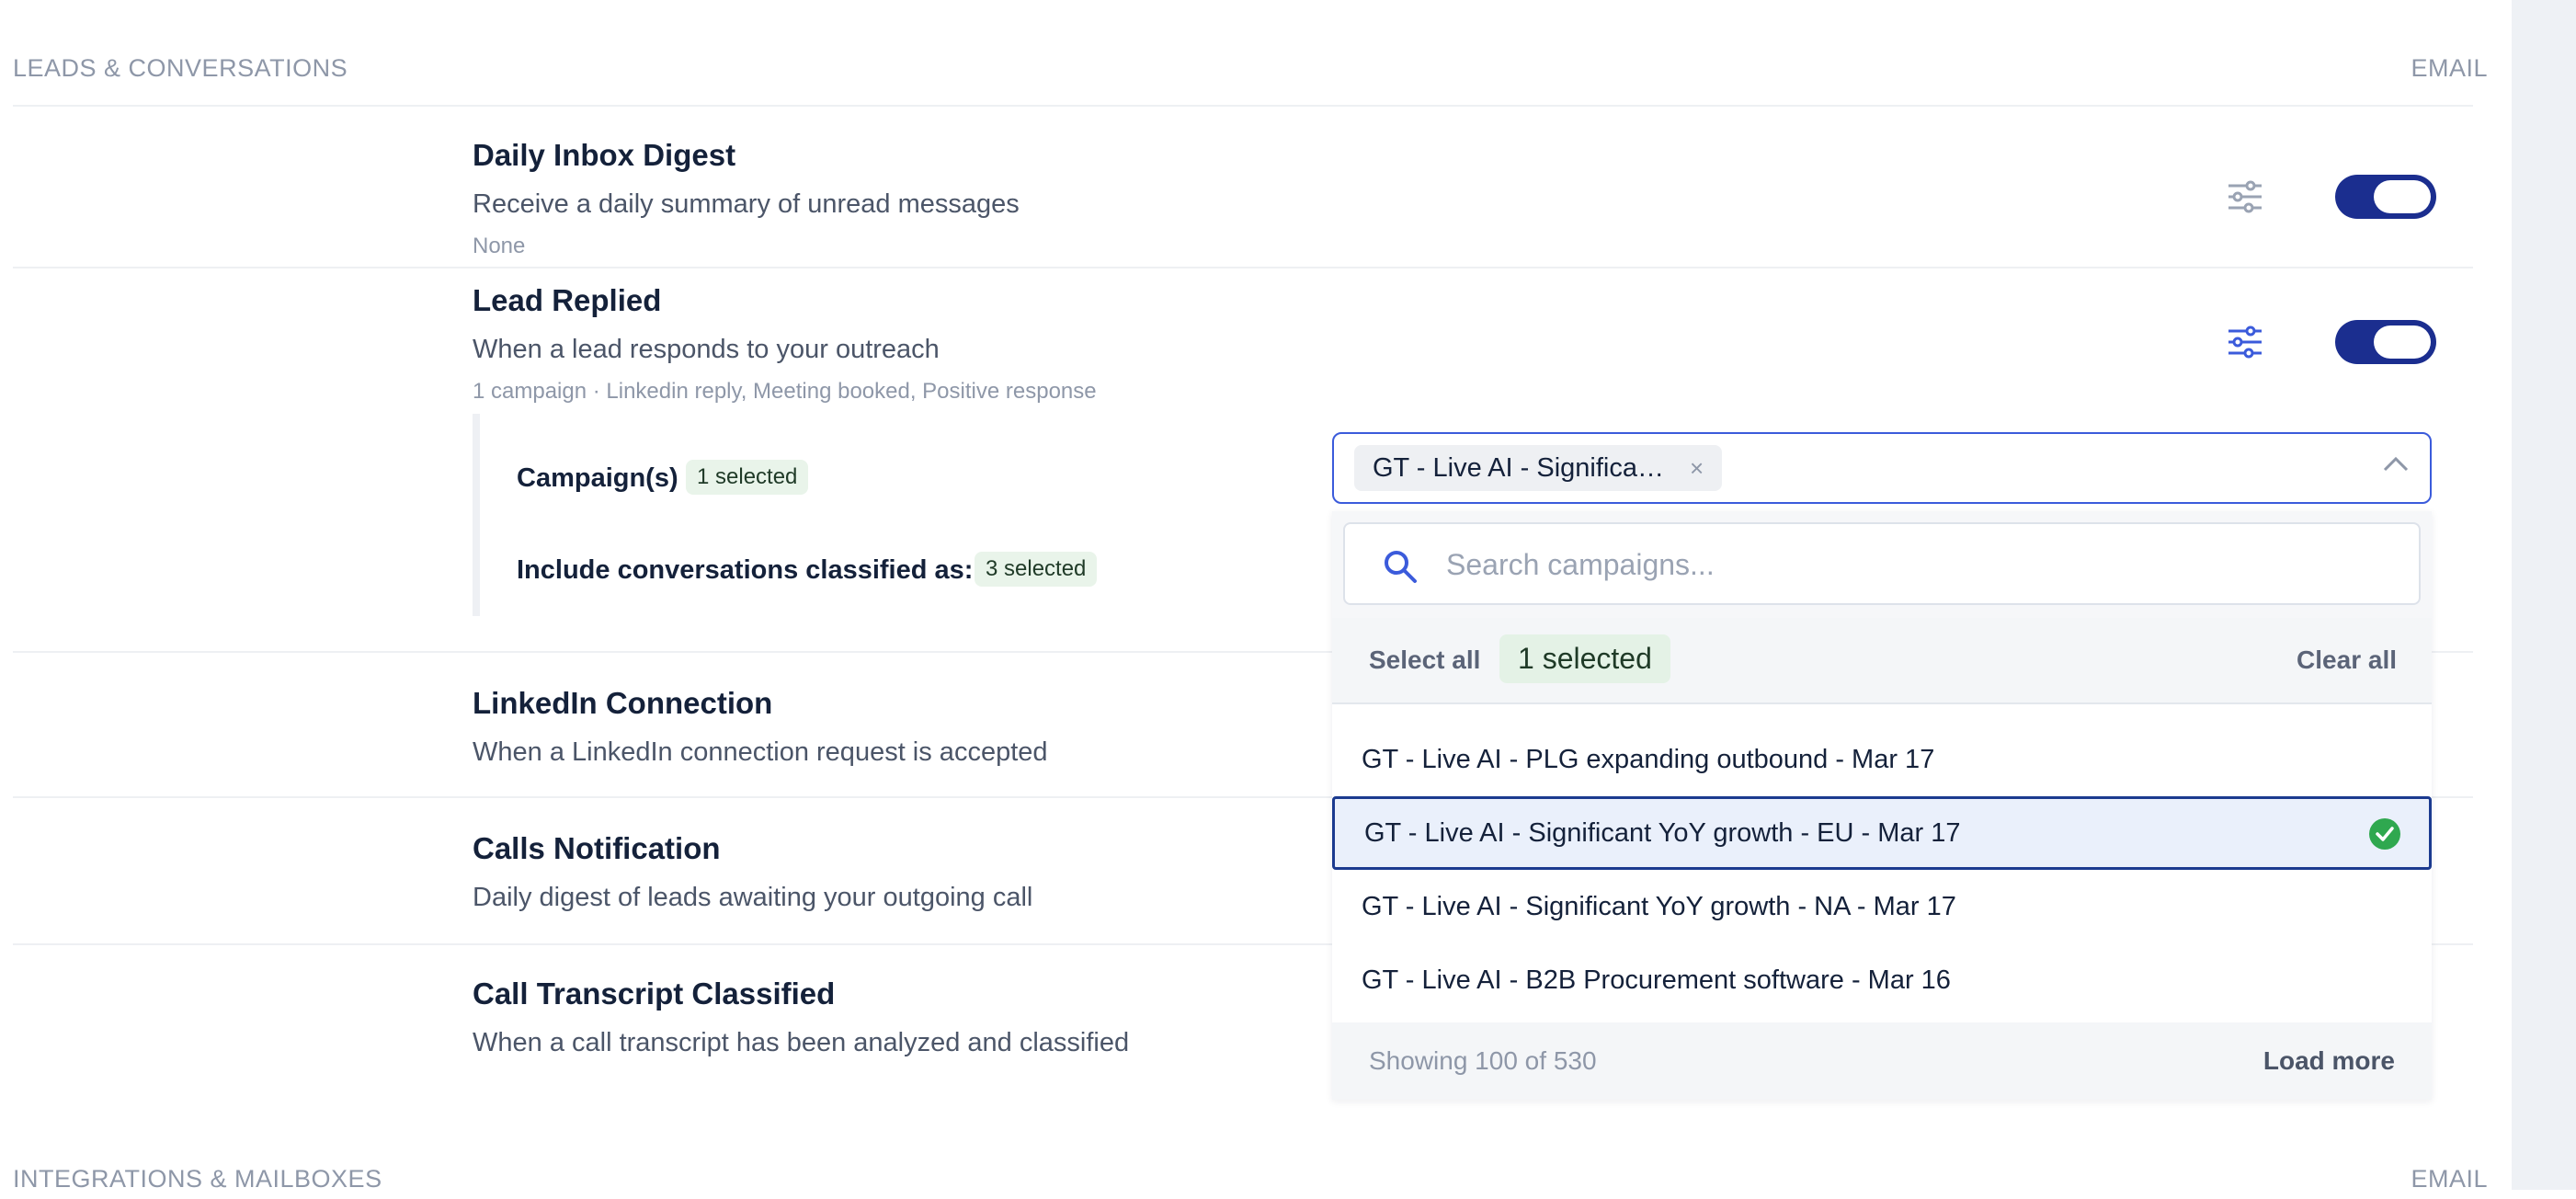  I want to click on showing-count: Showing 100 of 530, so click(1483, 1060).